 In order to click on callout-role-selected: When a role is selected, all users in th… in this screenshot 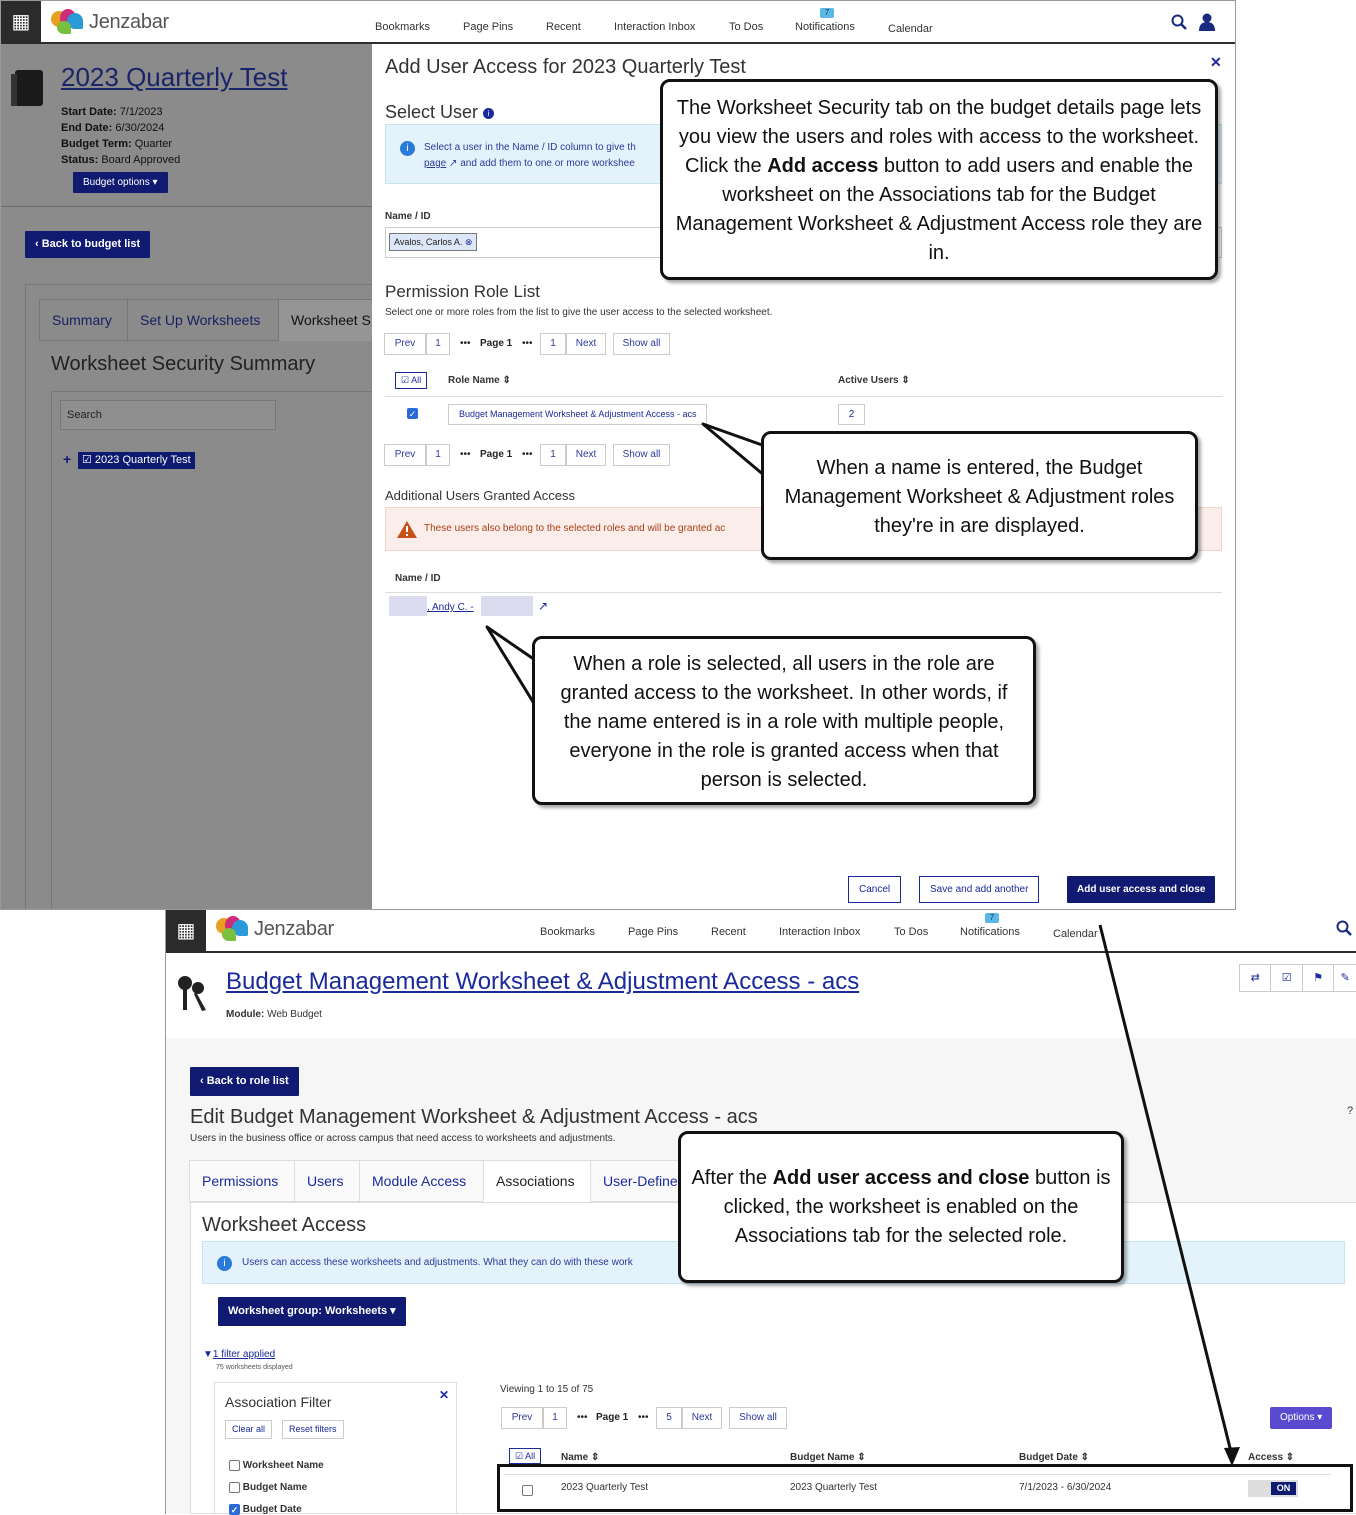, I will do `click(784, 720)`.